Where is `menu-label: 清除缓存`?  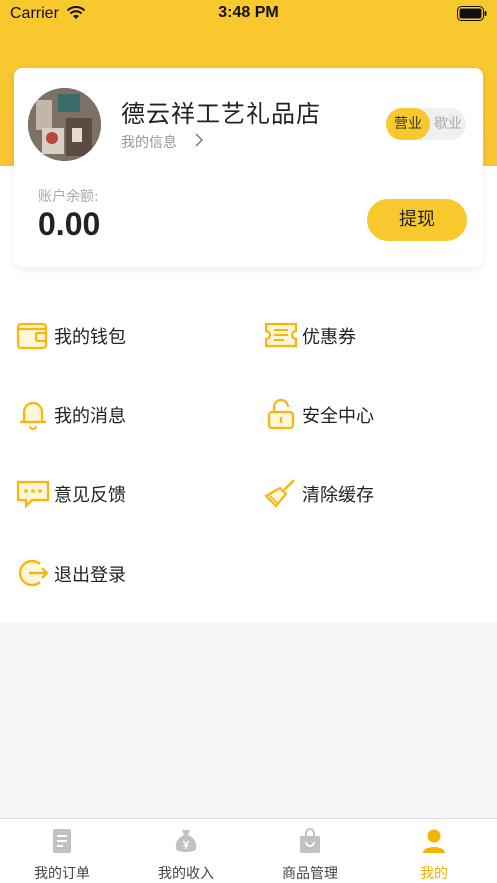 menu-label: 清除缓存 is located at coordinates (338, 495).